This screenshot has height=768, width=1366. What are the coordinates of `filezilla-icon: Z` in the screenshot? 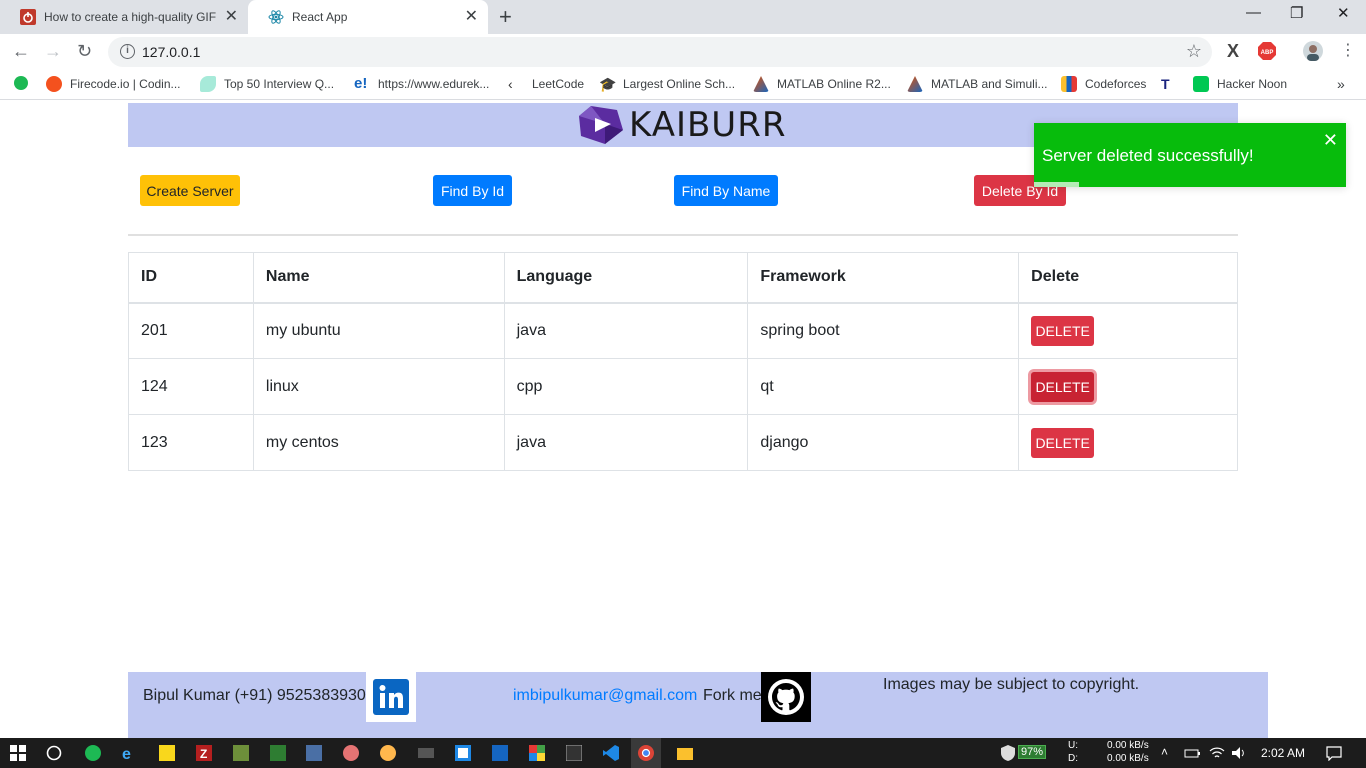 It's located at (204, 753).